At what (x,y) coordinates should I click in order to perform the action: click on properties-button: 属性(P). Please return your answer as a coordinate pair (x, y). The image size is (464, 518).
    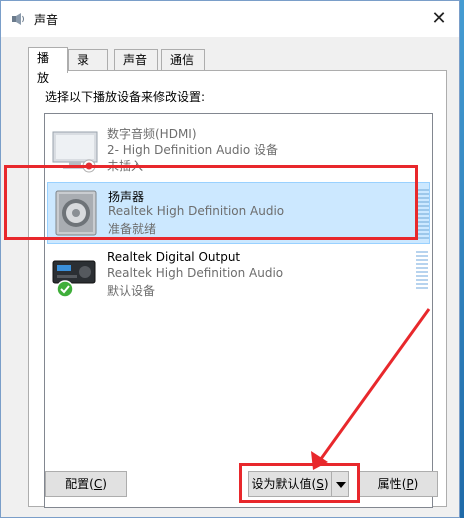
    Looking at the image, I should click on (398, 484).